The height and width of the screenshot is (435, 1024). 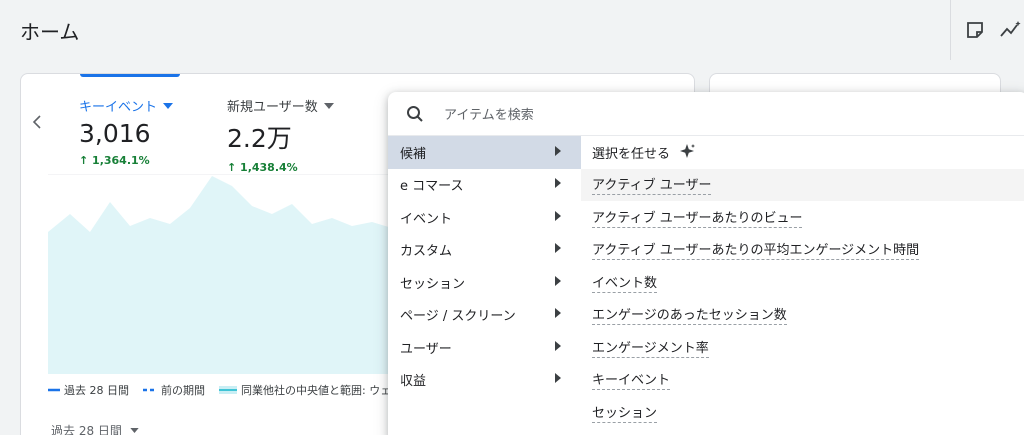 What do you see at coordinates (96, 390) in the screenshot?
I see `legend-label: 過去 28 日間` at bounding box center [96, 390].